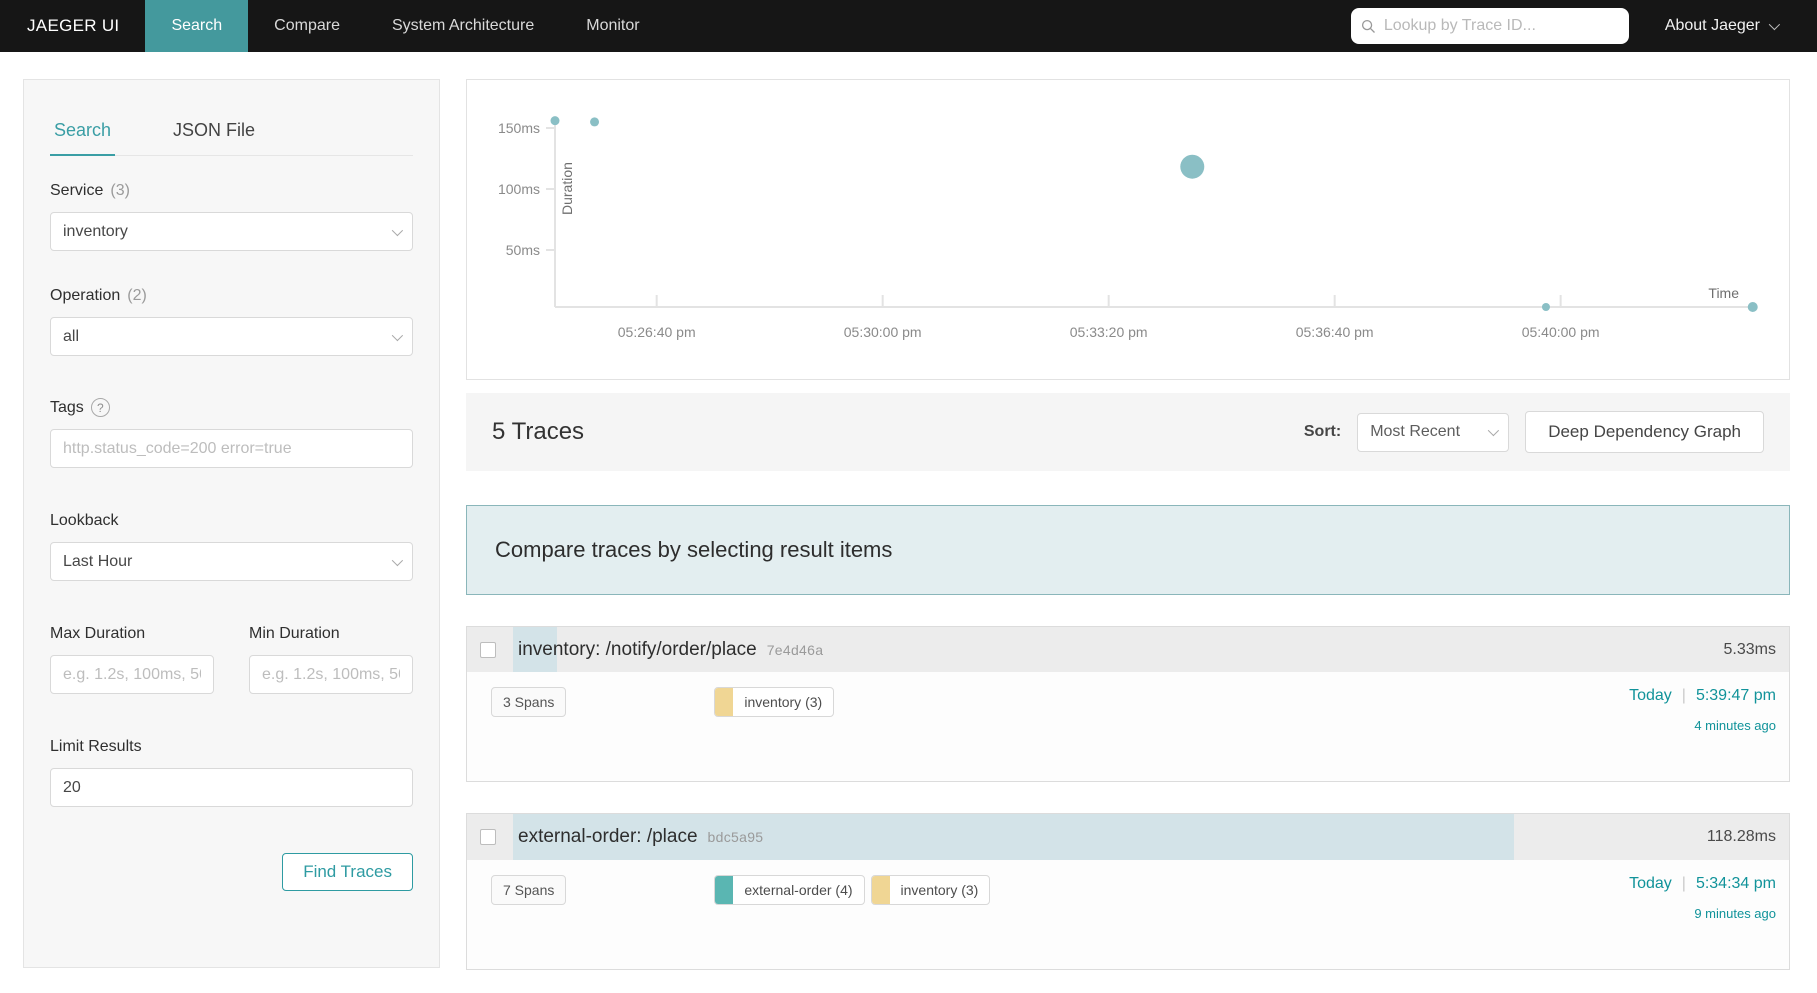 The image size is (1817, 993). What do you see at coordinates (98, 561) in the screenshot?
I see `lookback-select-value: Last Hour` at bounding box center [98, 561].